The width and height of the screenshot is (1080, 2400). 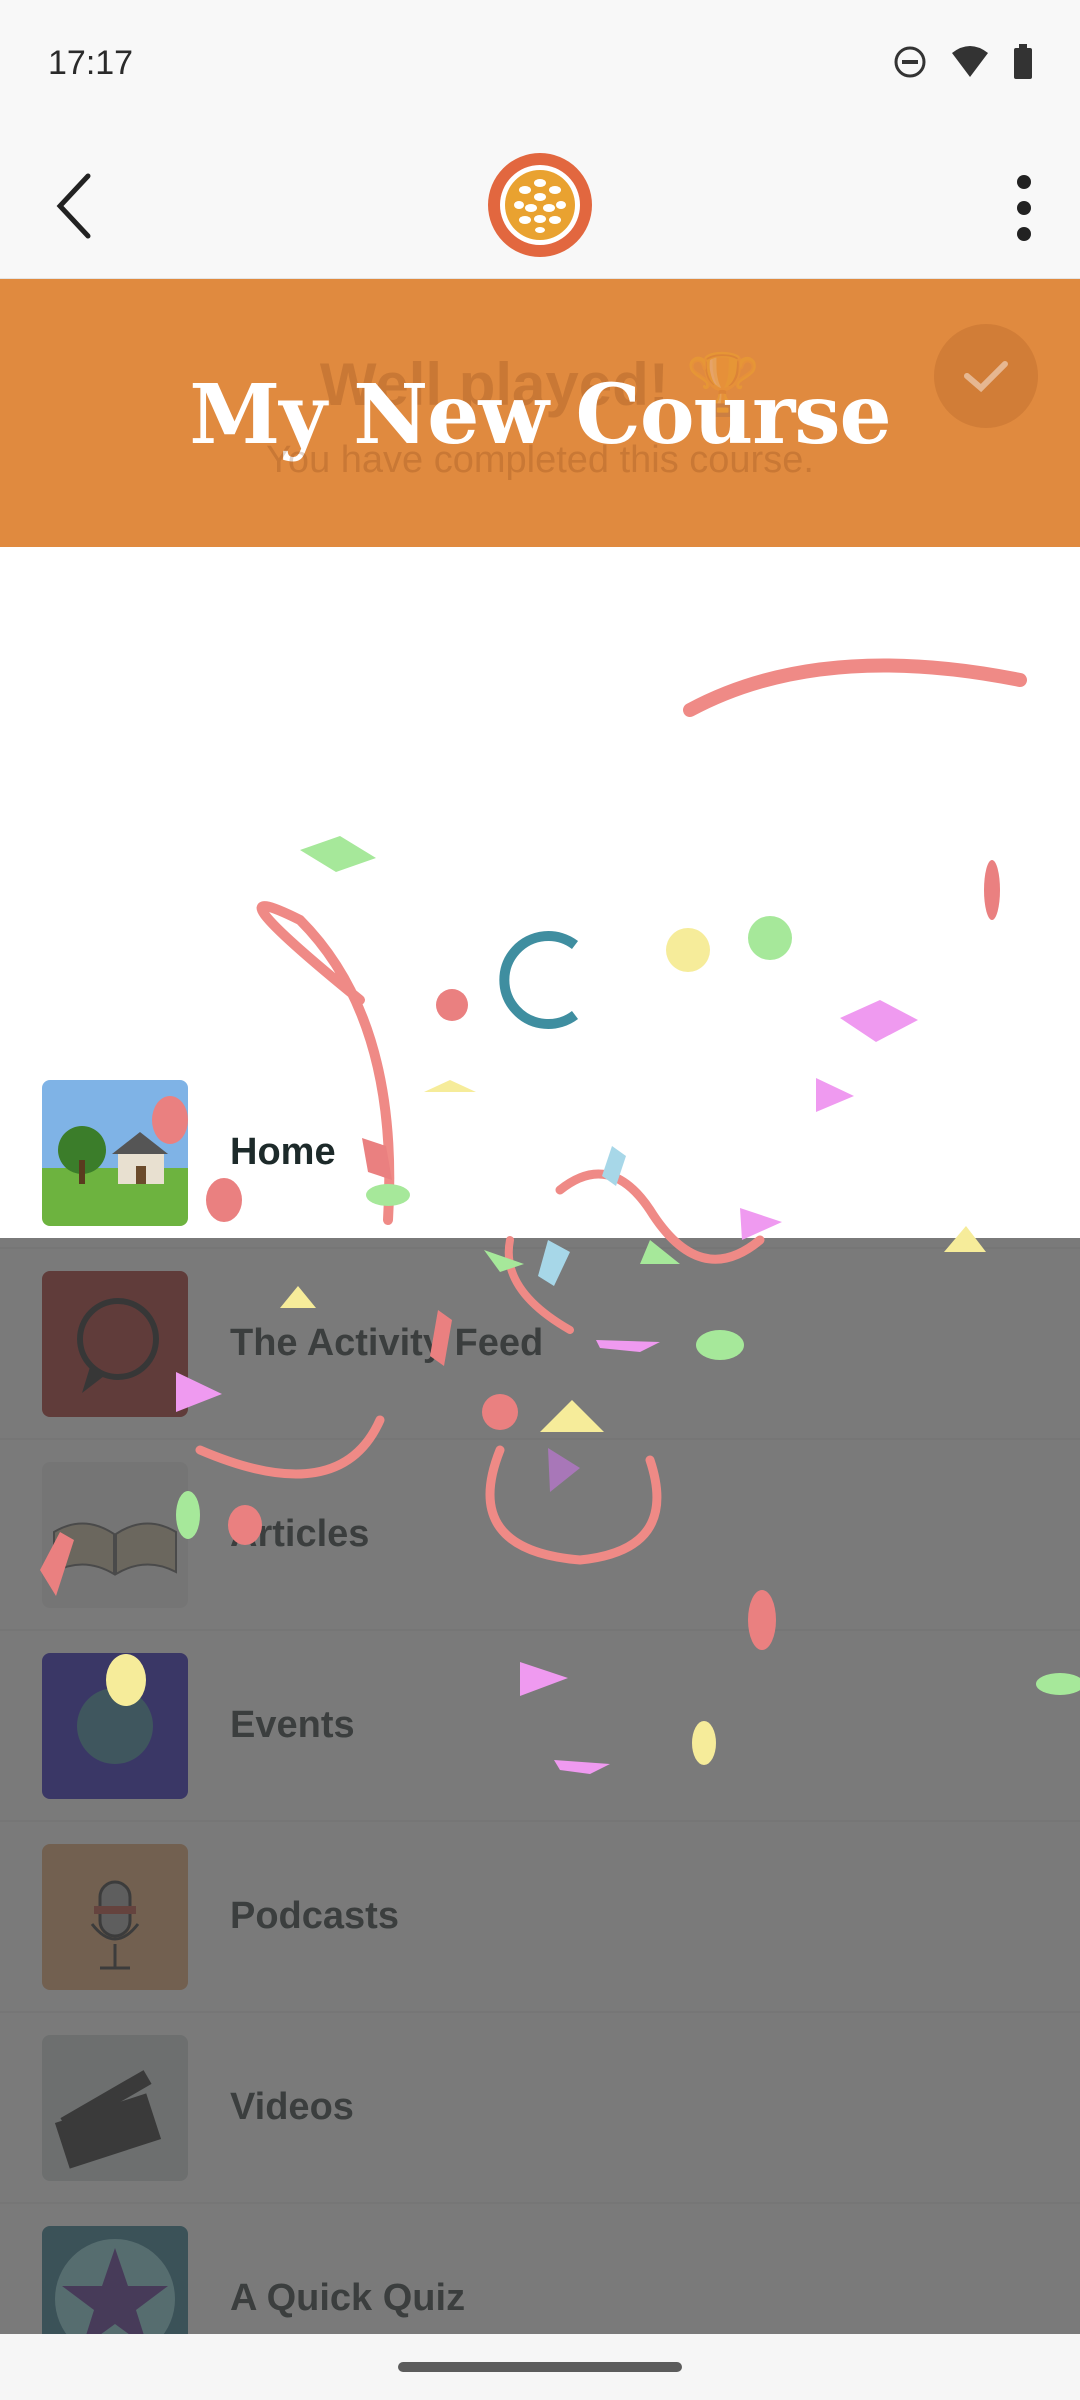 I want to click on list-item-videos: Videos, so click(x=540, y=2108).